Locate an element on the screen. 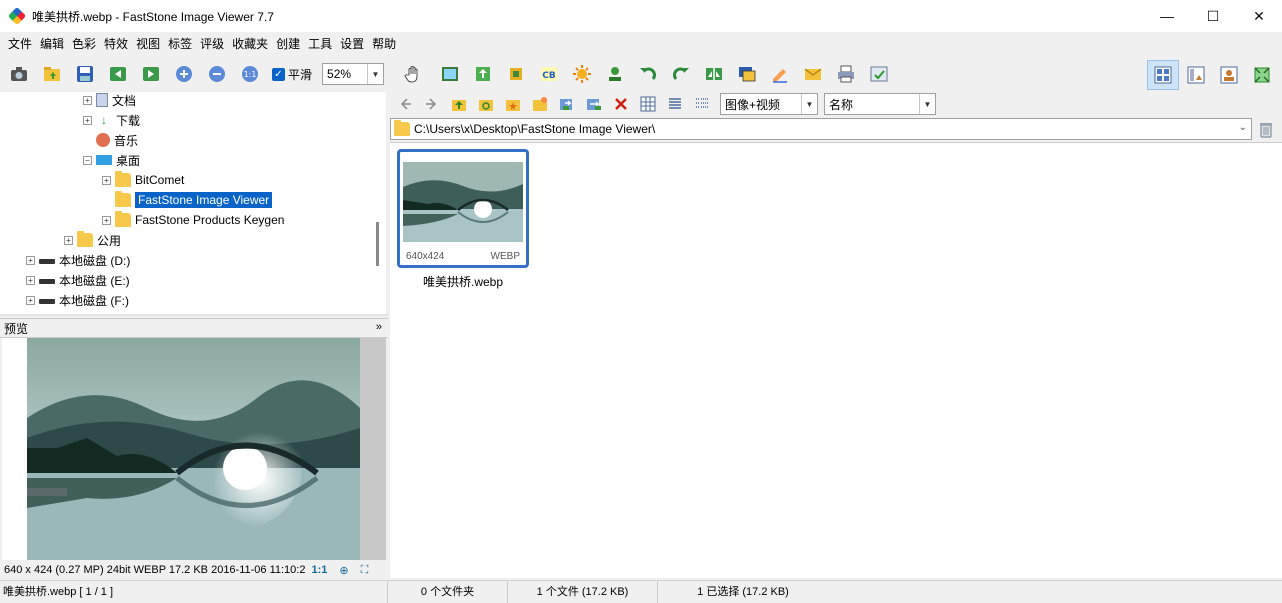 Image resolution: width=1282 pixels, height=603 pixels. tree-item-music: 音乐 is located at coordinates (117, 140).